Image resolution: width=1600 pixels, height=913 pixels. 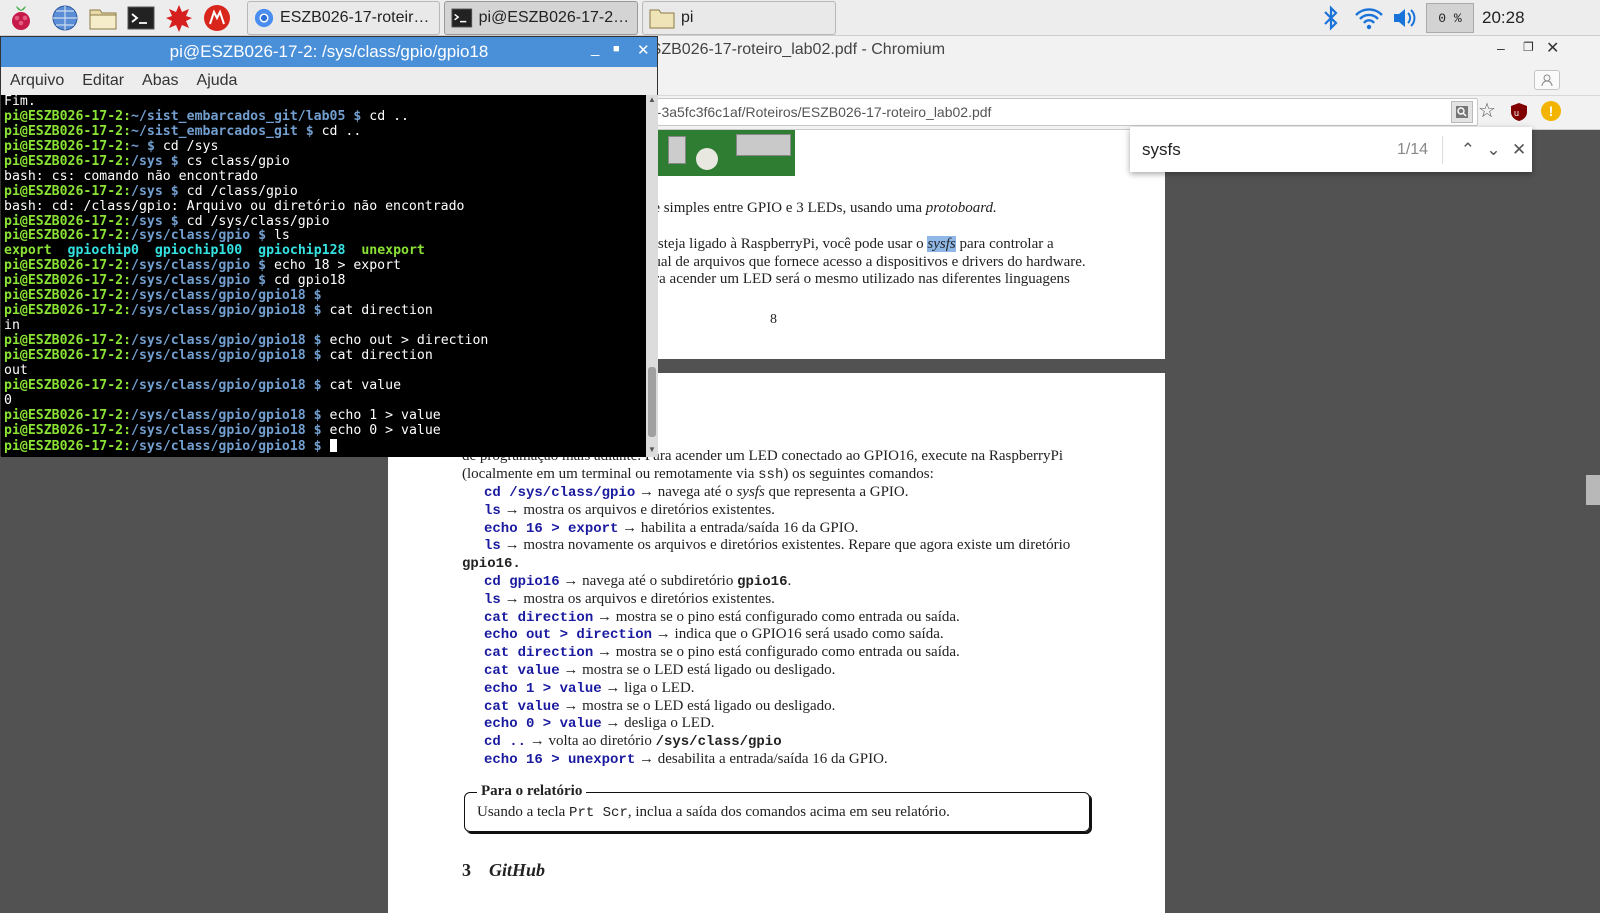 What do you see at coordinates (385, 430) in the screenshot?
I see `terminal-command: echo 0 > value` at bounding box center [385, 430].